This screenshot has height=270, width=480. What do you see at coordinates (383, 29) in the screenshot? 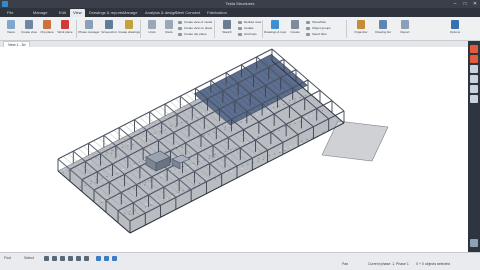
I see `drawing-list-button: Drawing list` at bounding box center [383, 29].